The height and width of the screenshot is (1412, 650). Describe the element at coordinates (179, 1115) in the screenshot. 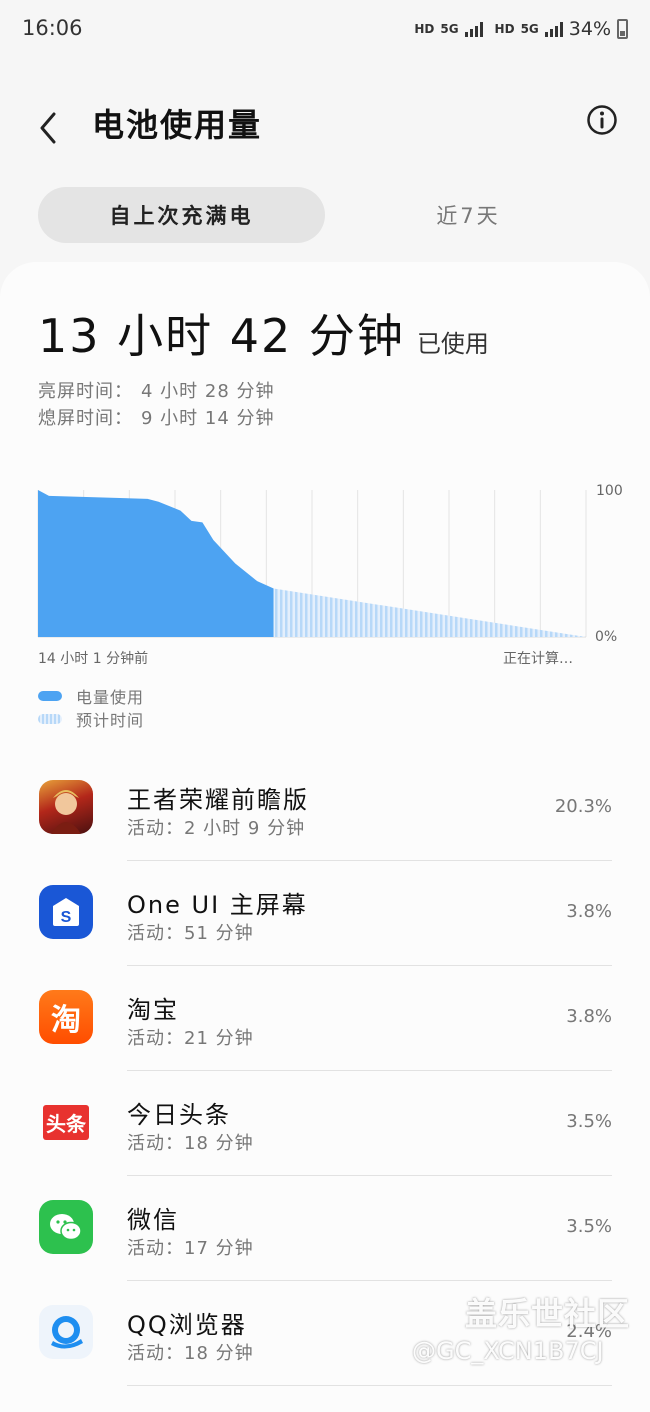

I see `app-name: 今日头条` at that location.